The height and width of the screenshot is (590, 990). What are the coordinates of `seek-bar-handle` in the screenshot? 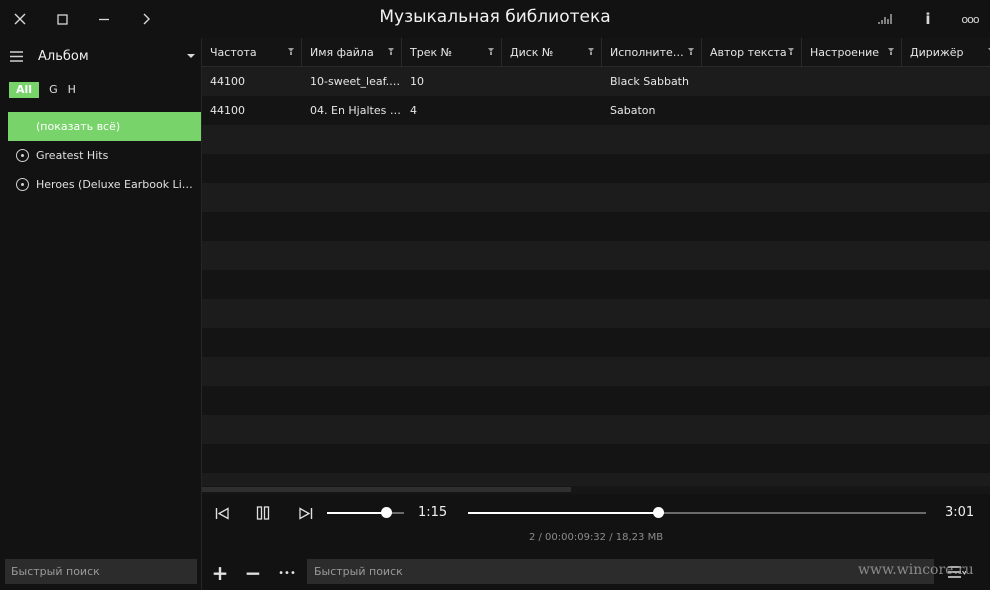 It's located at (658, 512).